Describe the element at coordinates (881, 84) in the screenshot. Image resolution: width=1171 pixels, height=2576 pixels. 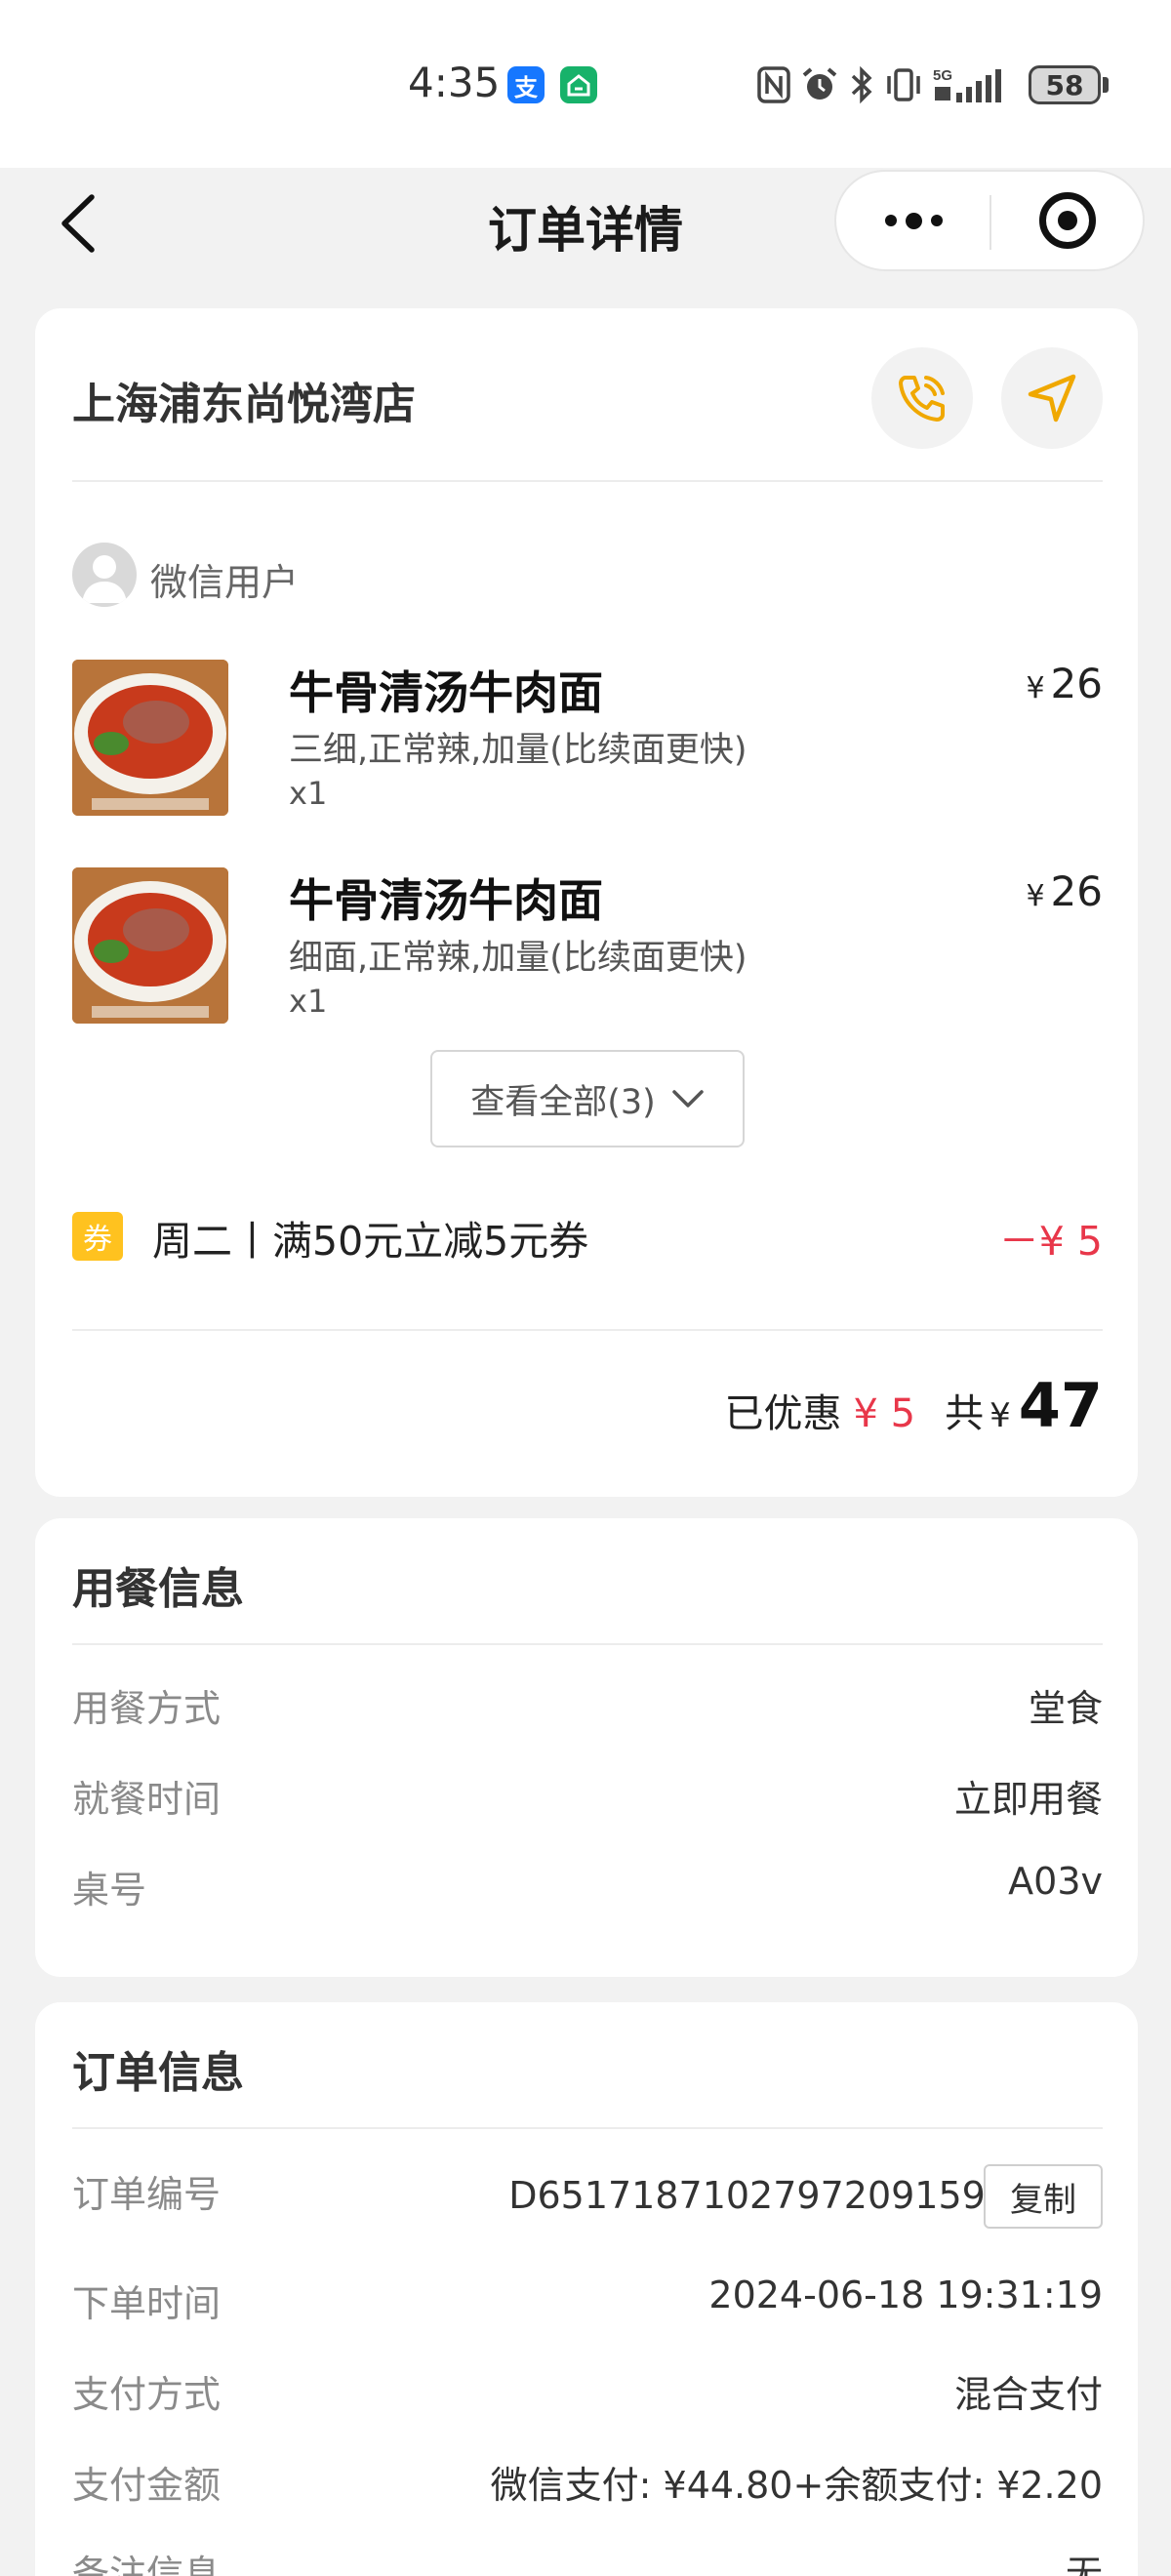
I see `status-icons: 5G` at that location.